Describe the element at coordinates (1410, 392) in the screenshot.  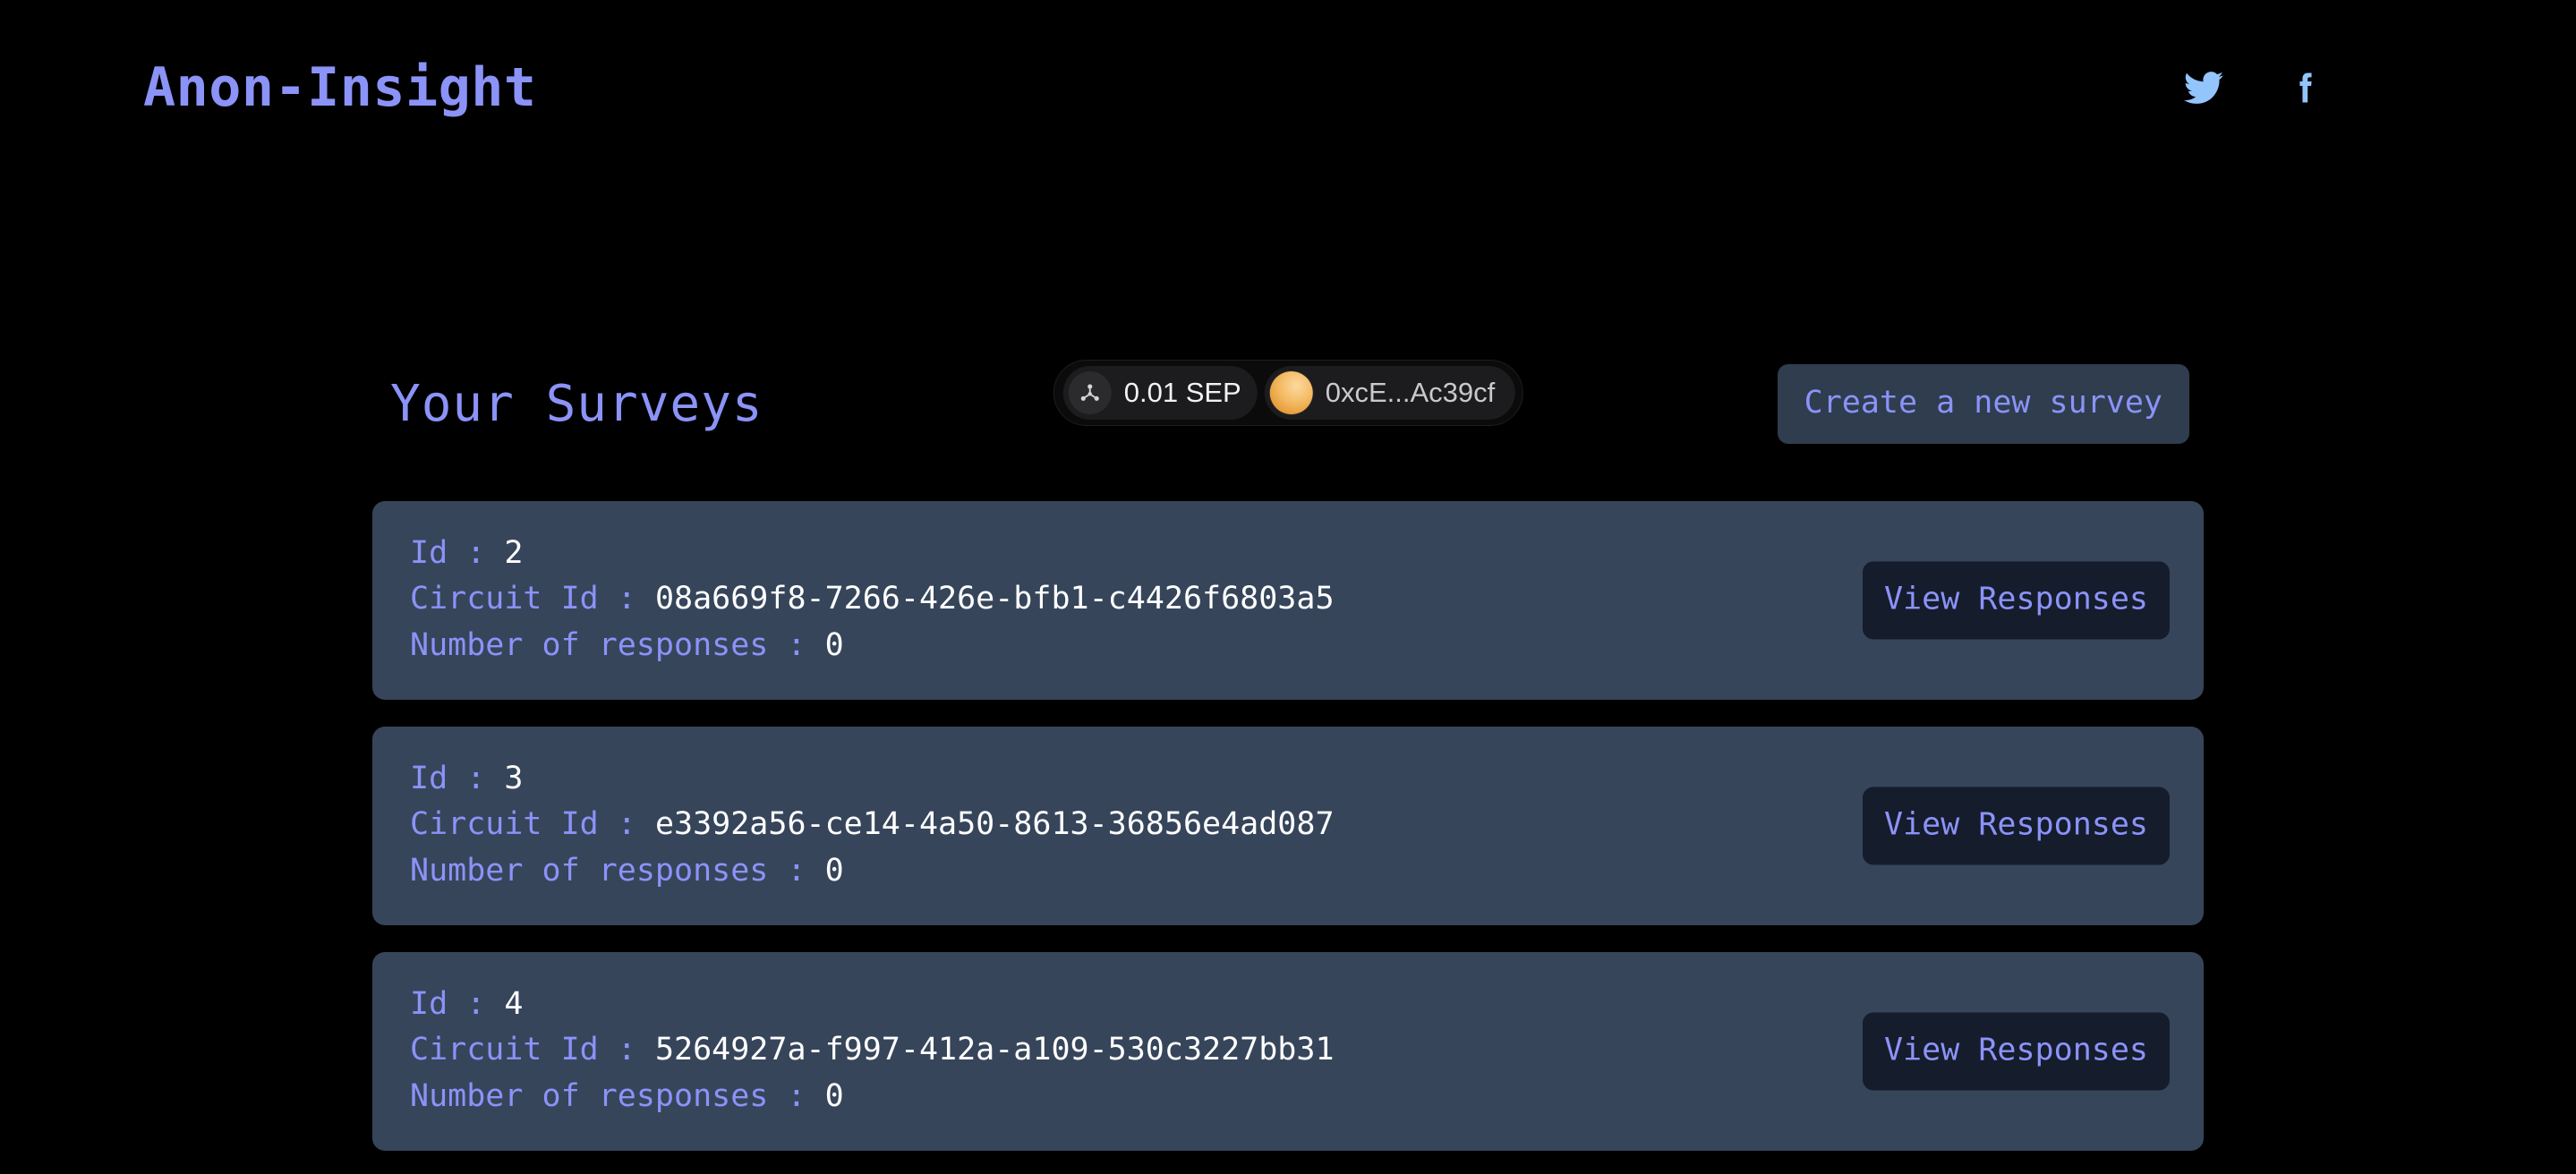
I see `wallet-address: 0xcE...Ac39cf` at that location.